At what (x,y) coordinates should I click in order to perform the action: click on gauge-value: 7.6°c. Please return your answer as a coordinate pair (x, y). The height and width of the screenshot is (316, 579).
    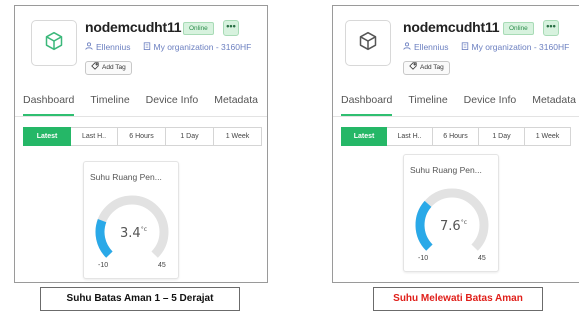
    Looking at the image, I should click on (453, 226).